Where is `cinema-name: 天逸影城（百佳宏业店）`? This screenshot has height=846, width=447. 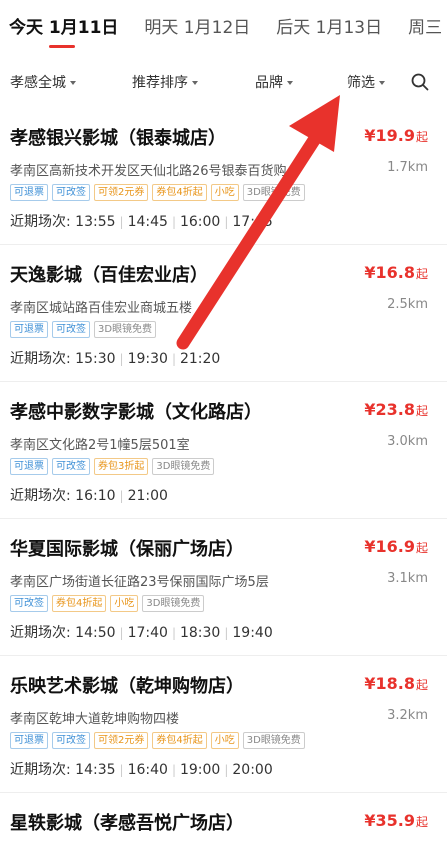 cinema-name: 天逸影城（百佳宏业店） is located at coordinates (109, 275).